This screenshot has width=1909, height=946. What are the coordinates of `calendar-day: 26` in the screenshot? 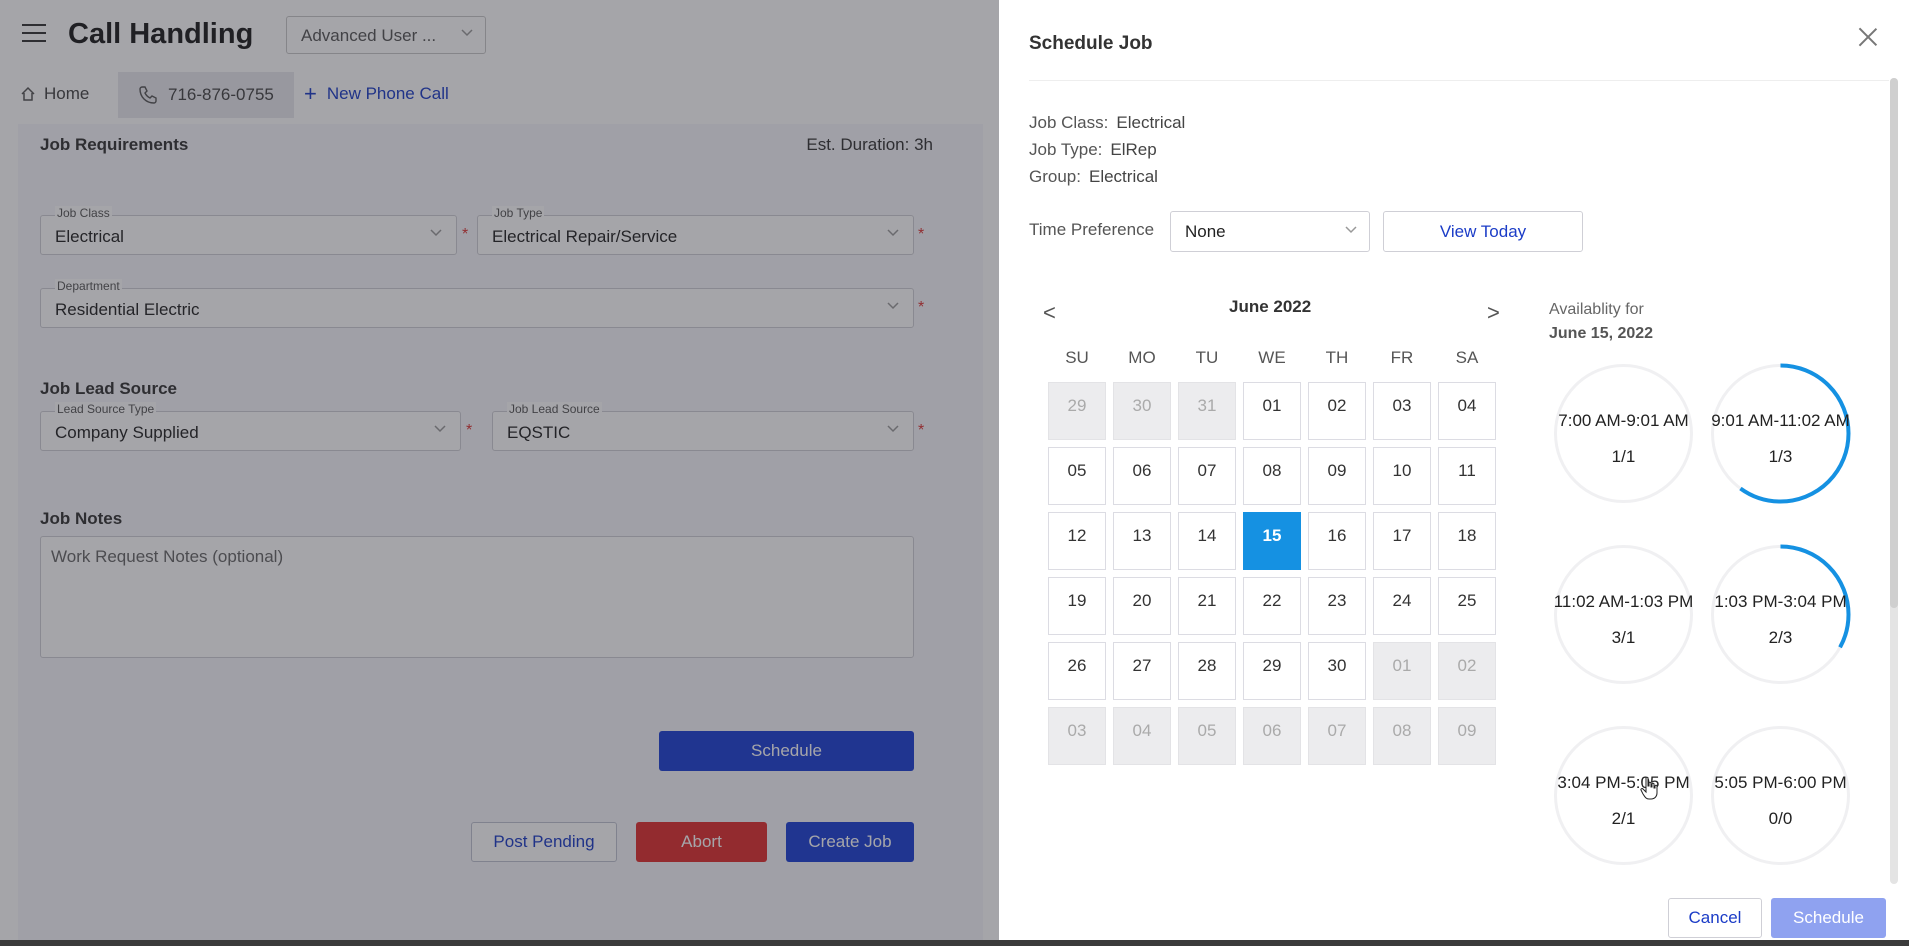 It's located at (1077, 671).